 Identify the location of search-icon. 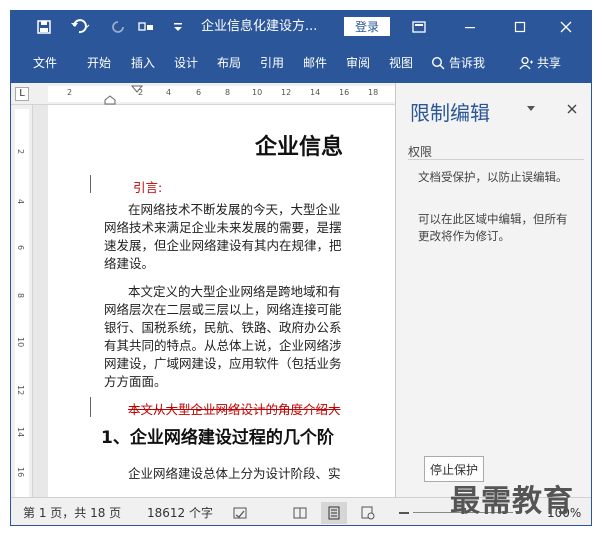
(438, 63).